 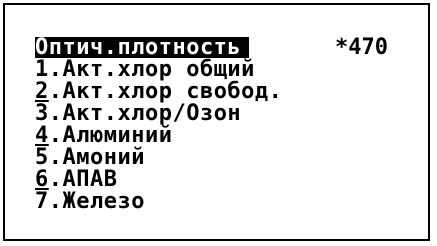 I want to click on menu-item-number: 7, so click(x=42, y=201).